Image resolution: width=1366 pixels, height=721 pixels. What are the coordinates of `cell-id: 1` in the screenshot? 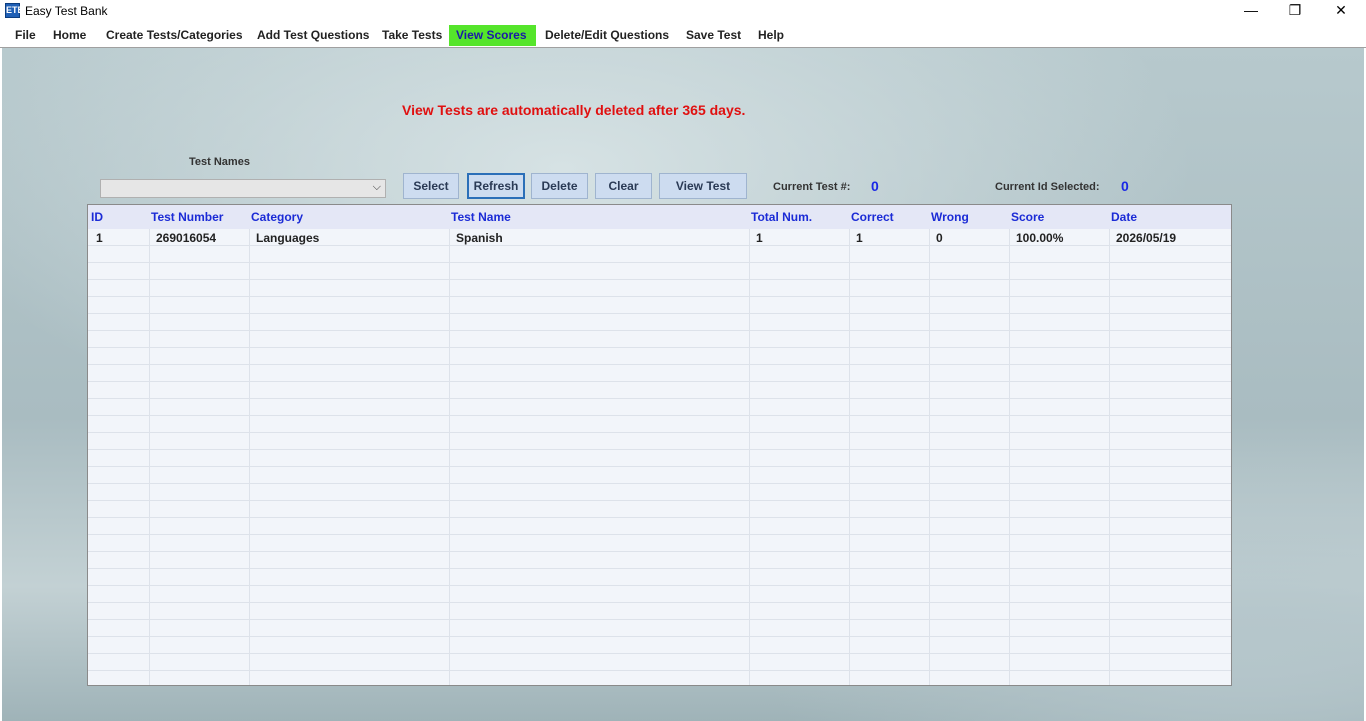 It's located at (99, 238).